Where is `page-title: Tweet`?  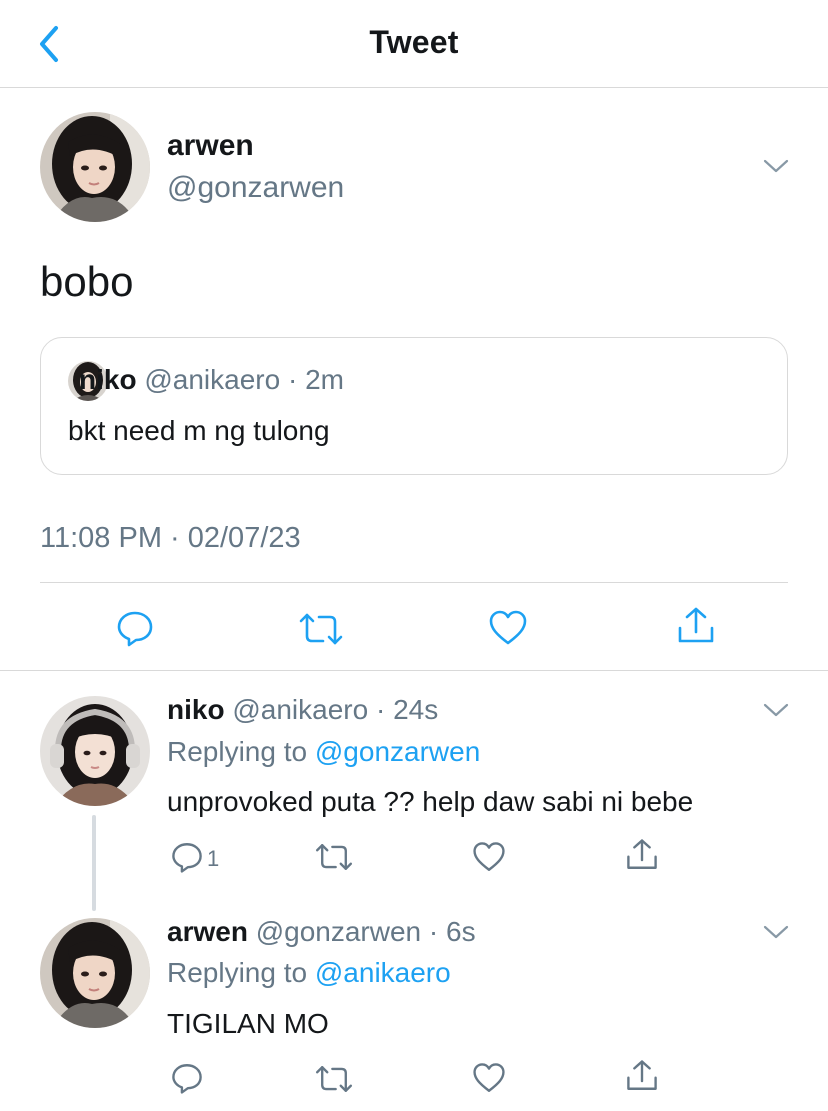 page-title: Tweet is located at coordinates (414, 42).